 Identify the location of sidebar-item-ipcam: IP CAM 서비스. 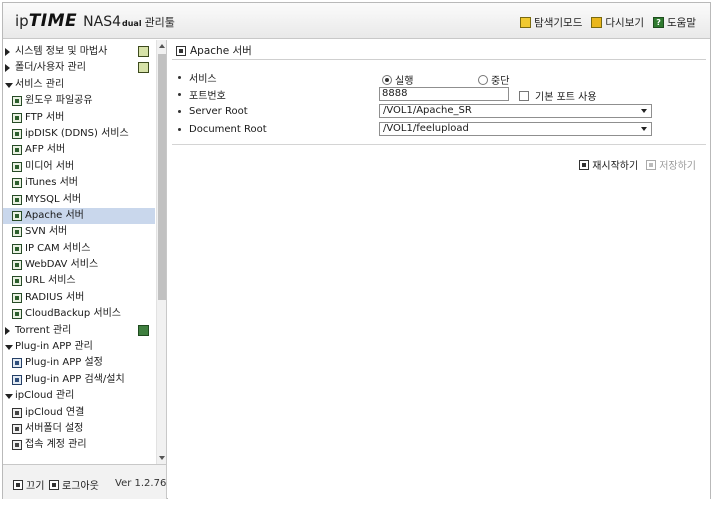
(79, 249).